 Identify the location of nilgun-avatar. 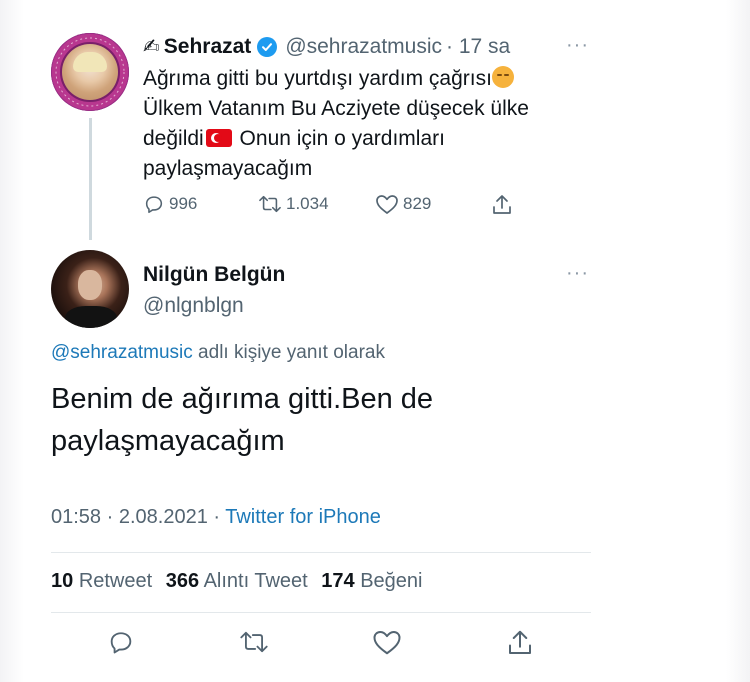
(90, 289).